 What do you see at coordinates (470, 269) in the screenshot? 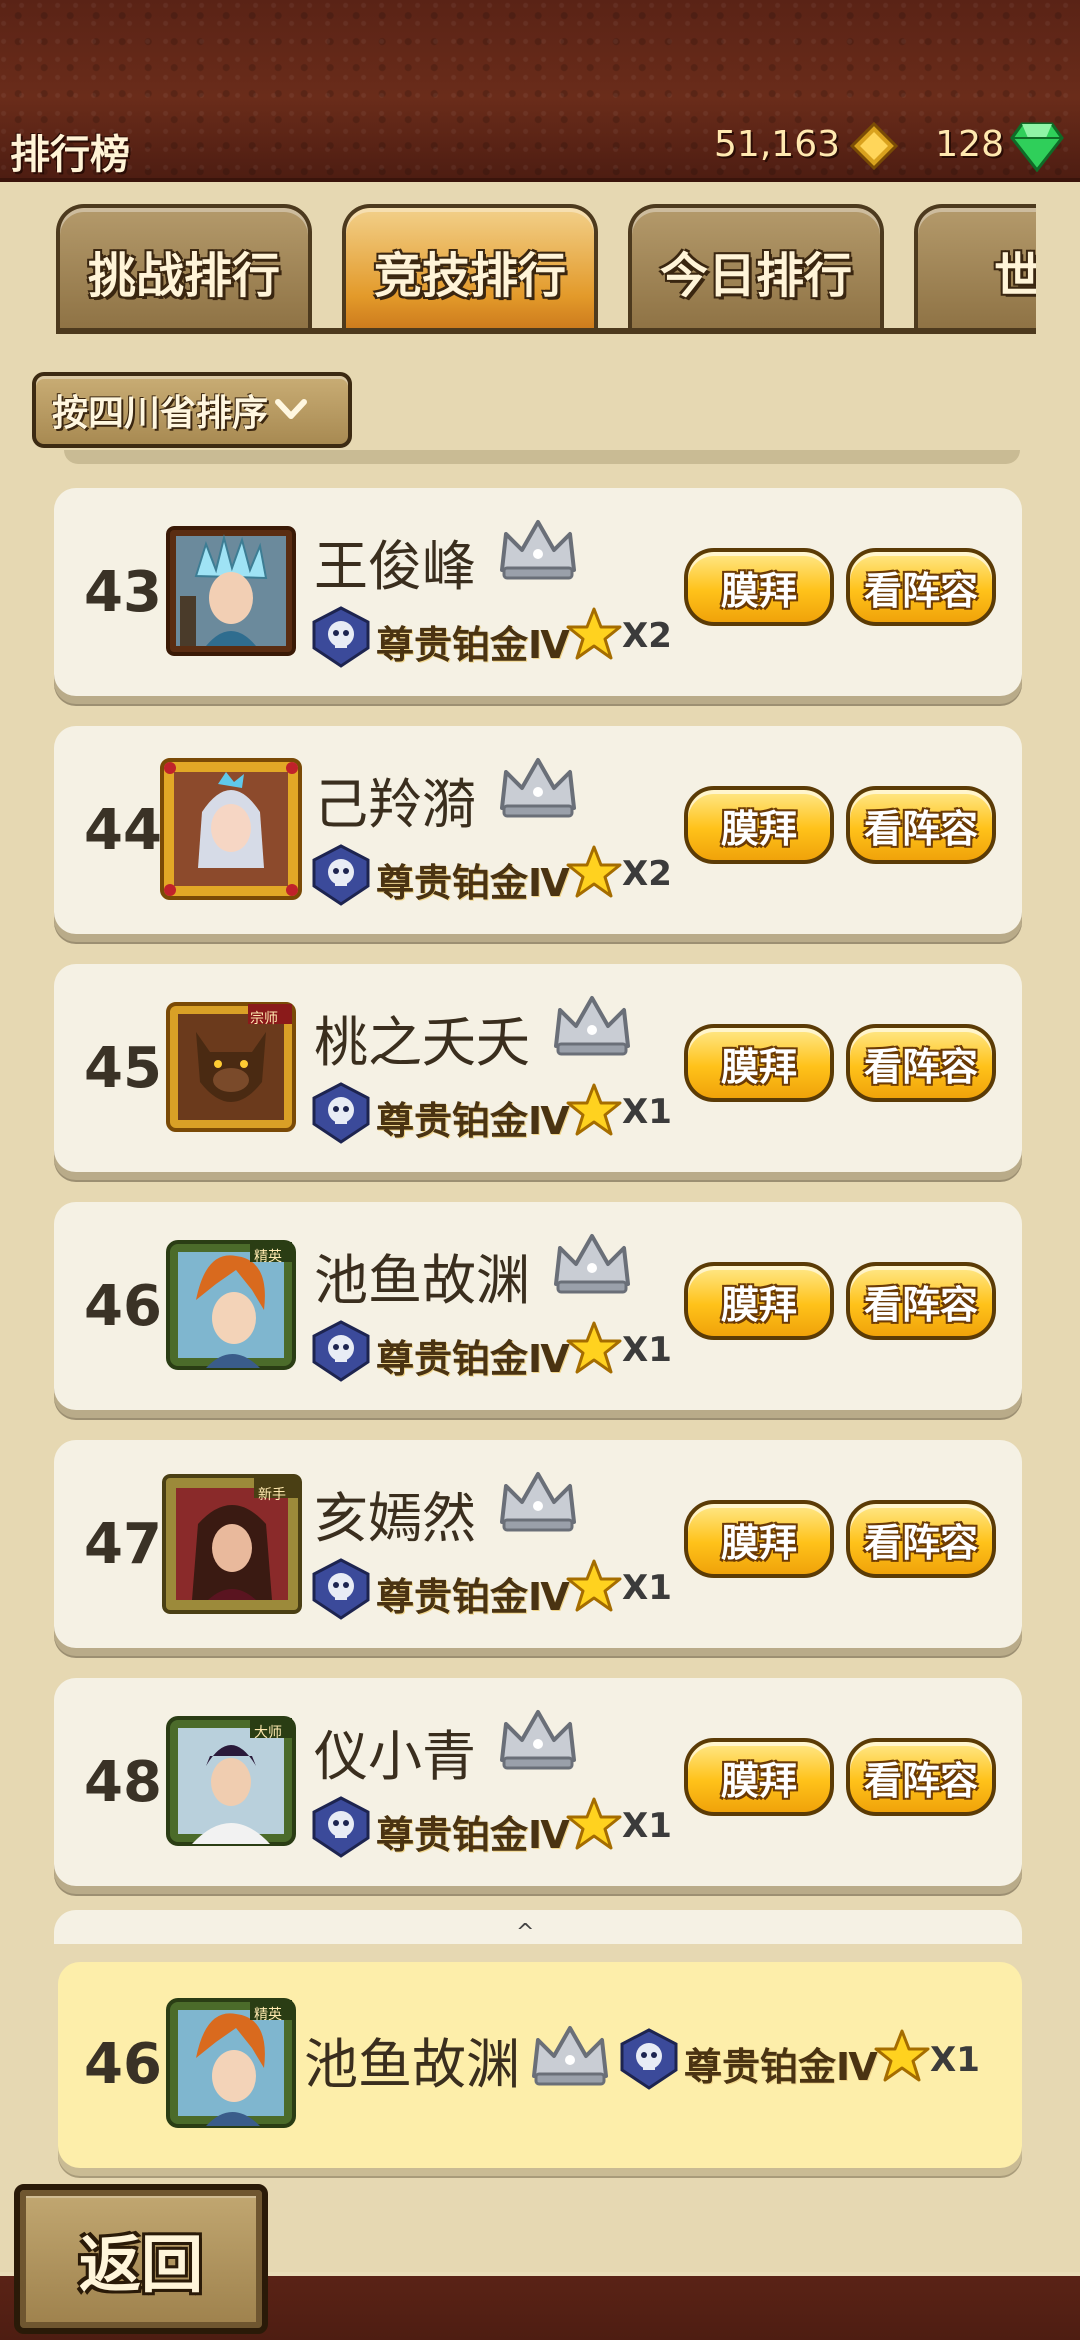
I see `tab-arena-ranking: 竞技排行` at bounding box center [470, 269].